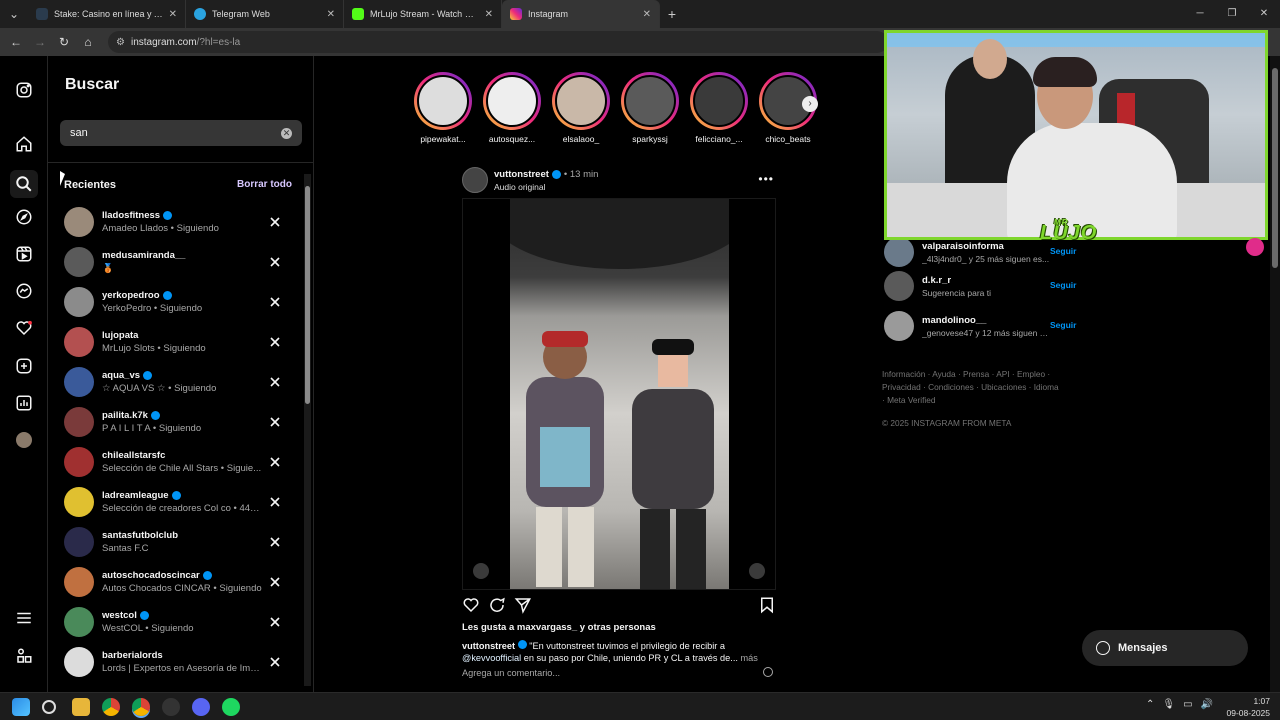 Image resolution: width=1280 pixels, height=720 pixels. What do you see at coordinates (767, 605) in the screenshot?
I see `save-bookmark-icon` at bounding box center [767, 605].